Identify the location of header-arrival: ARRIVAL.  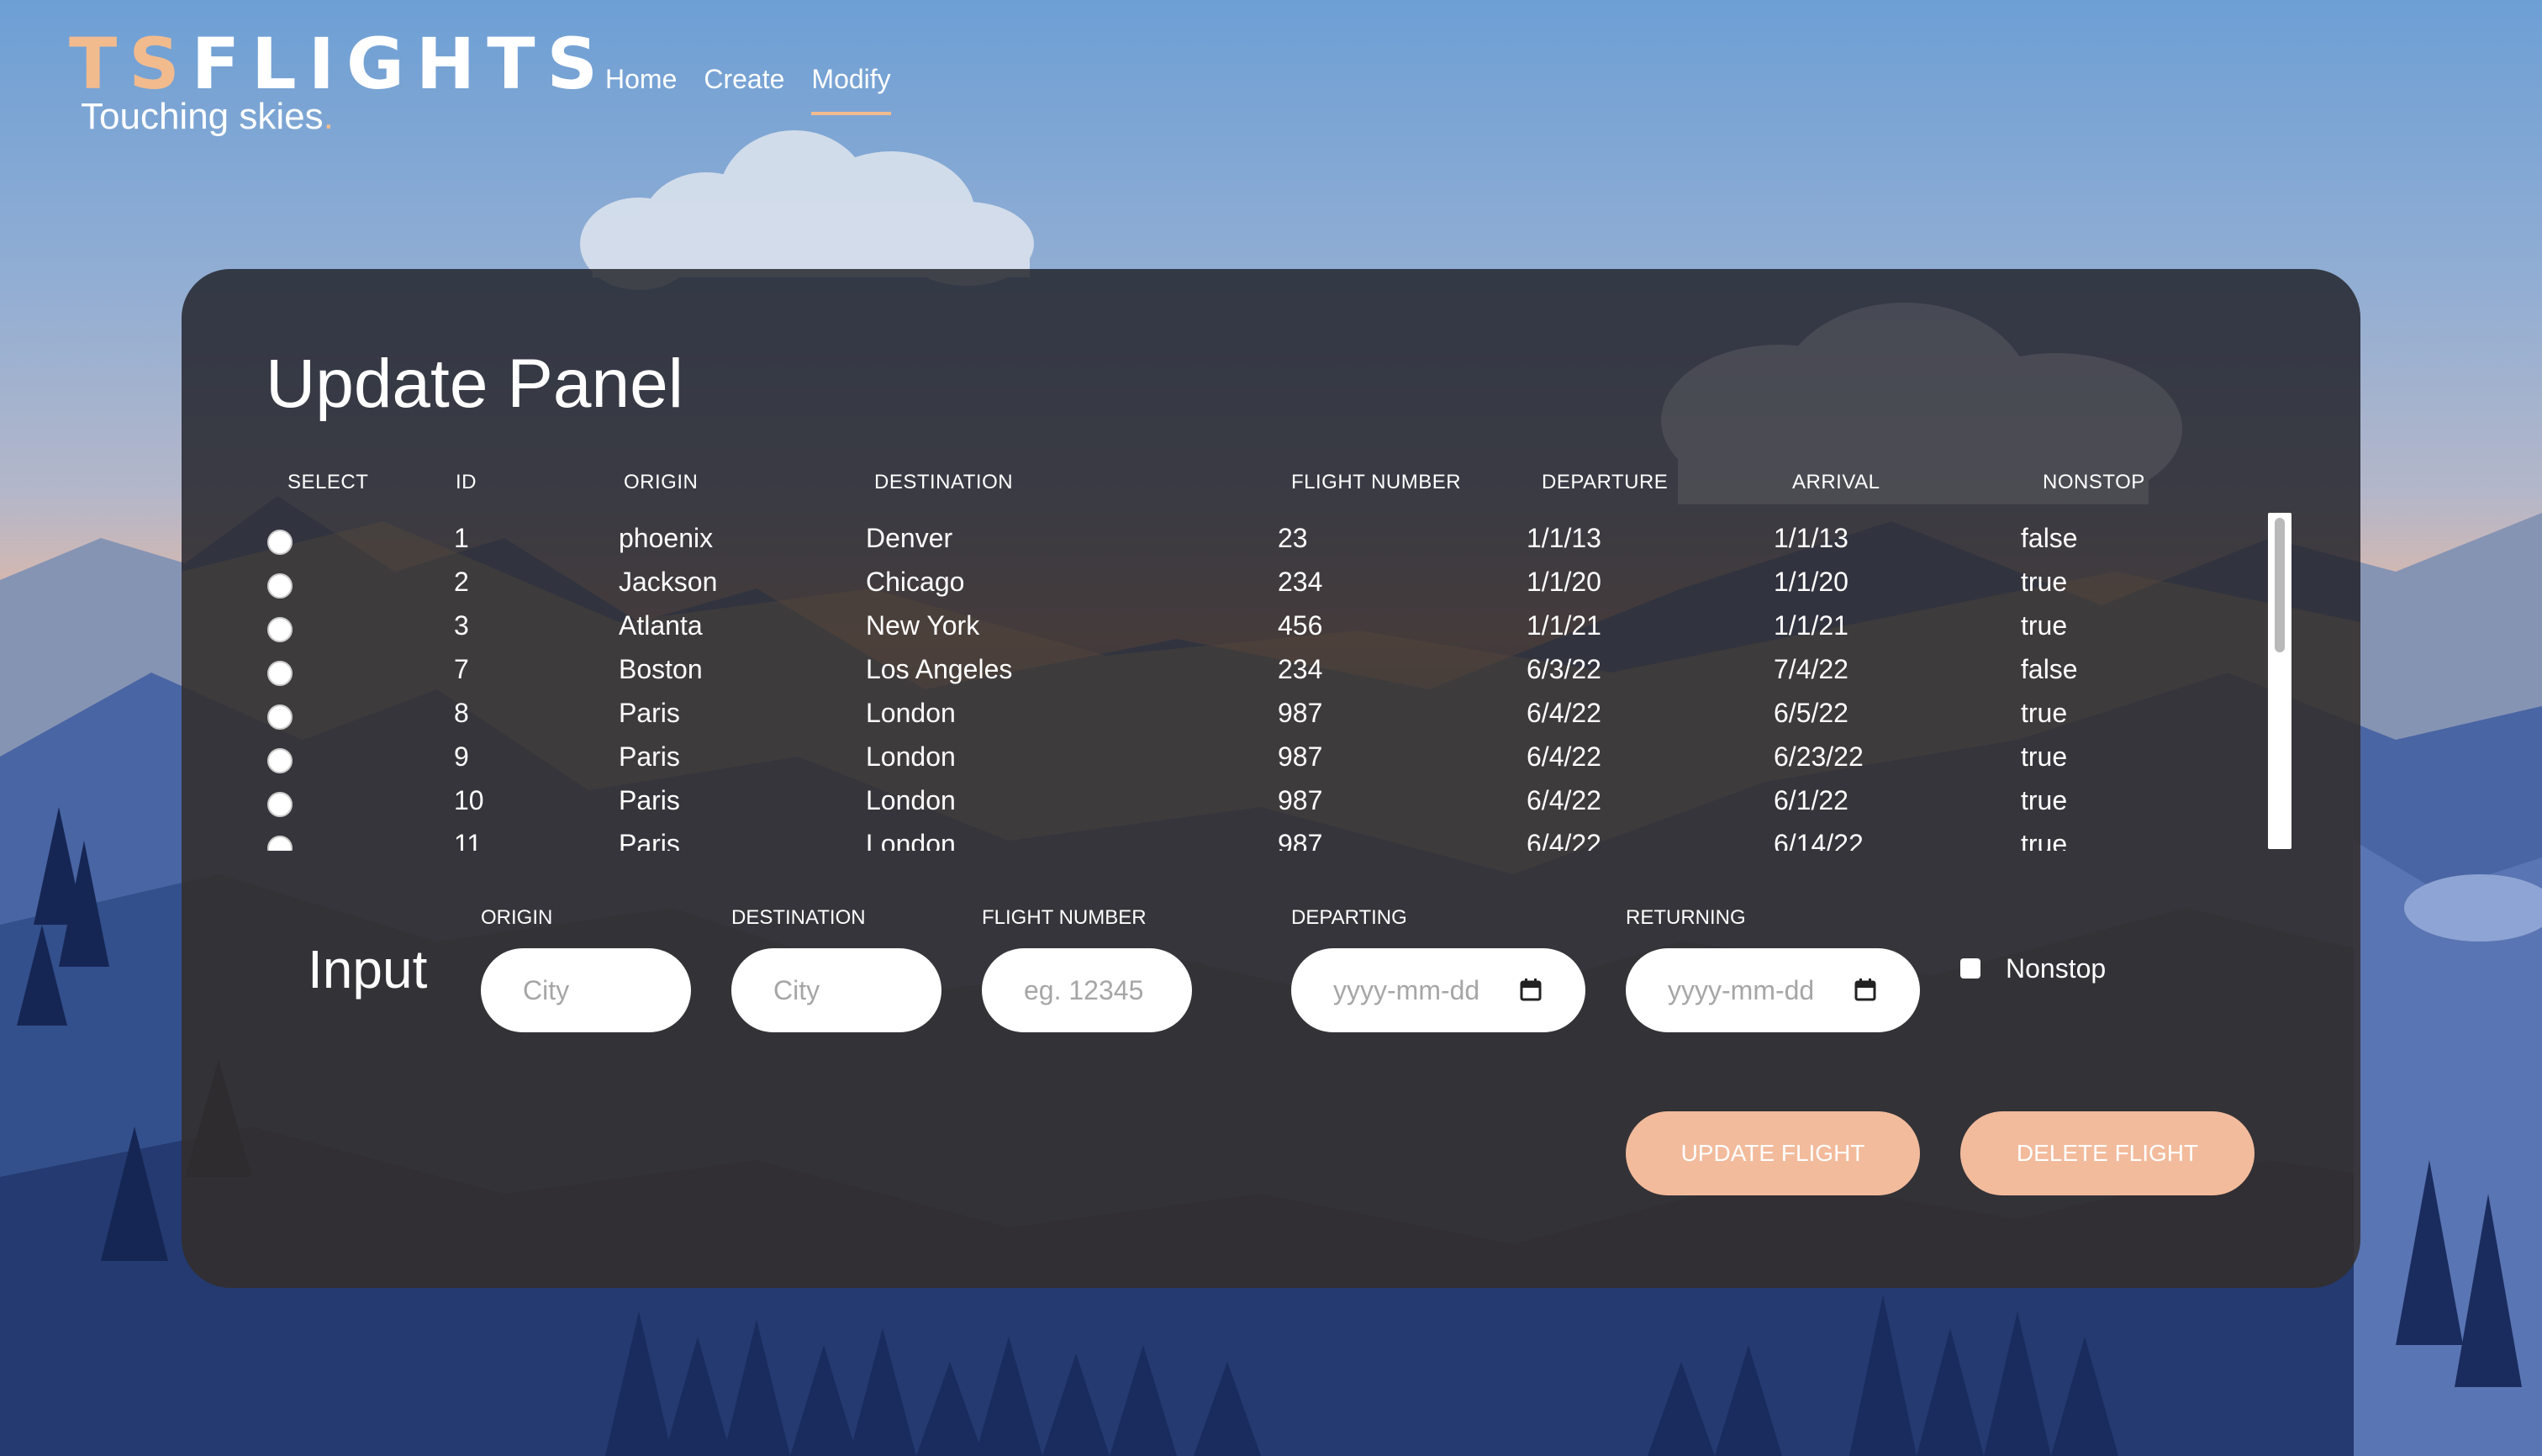
(1836, 482).